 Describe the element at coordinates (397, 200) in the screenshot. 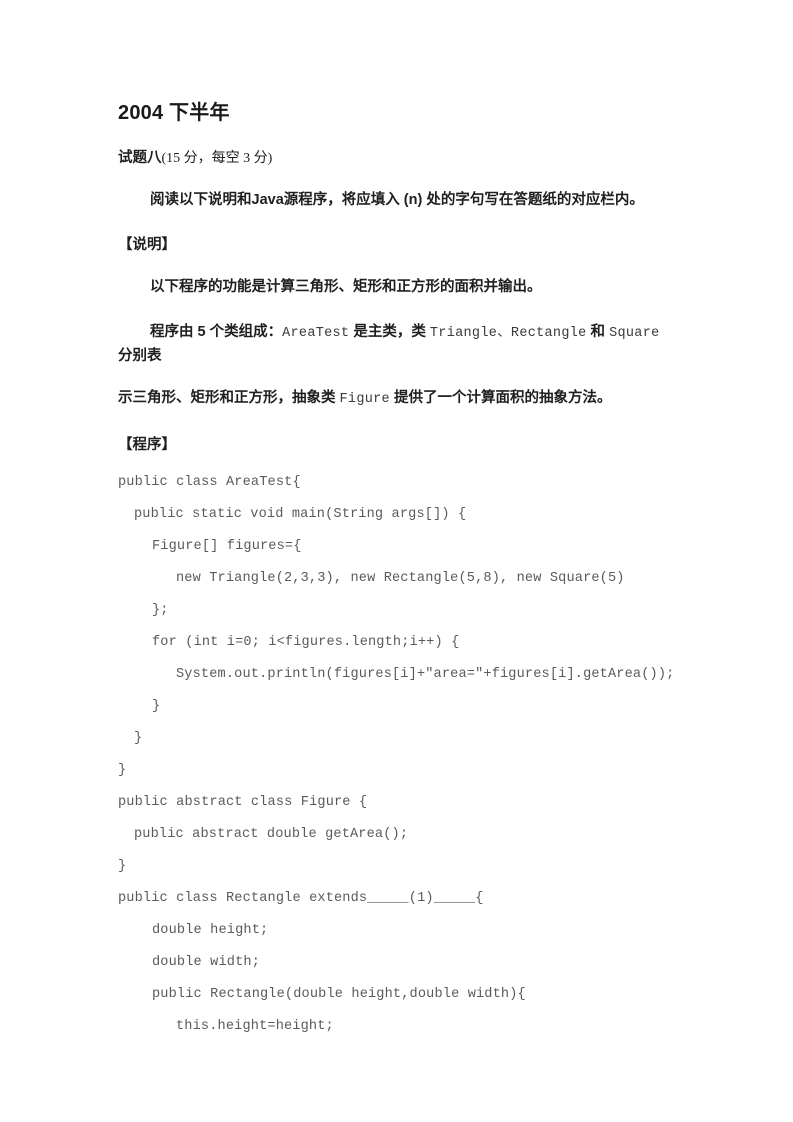

I see `instruction-paragraph: 阅读以下说明和Java源程序，将应填入 (n) 处的字句写在答题纸的对应栏内。` at that location.